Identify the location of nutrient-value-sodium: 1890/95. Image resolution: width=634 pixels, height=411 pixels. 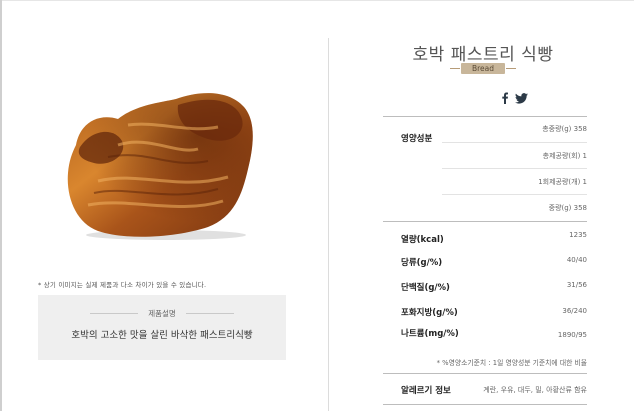
(572, 335).